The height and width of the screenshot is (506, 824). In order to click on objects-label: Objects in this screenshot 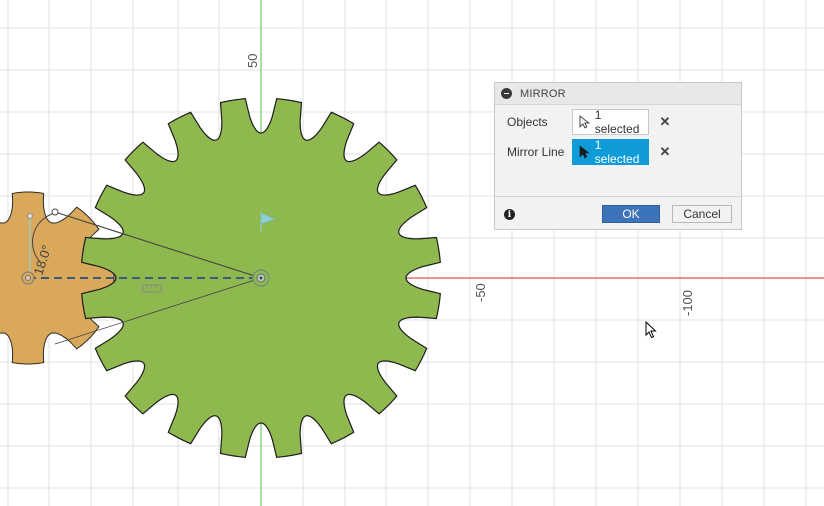, I will do `click(527, 122)`.